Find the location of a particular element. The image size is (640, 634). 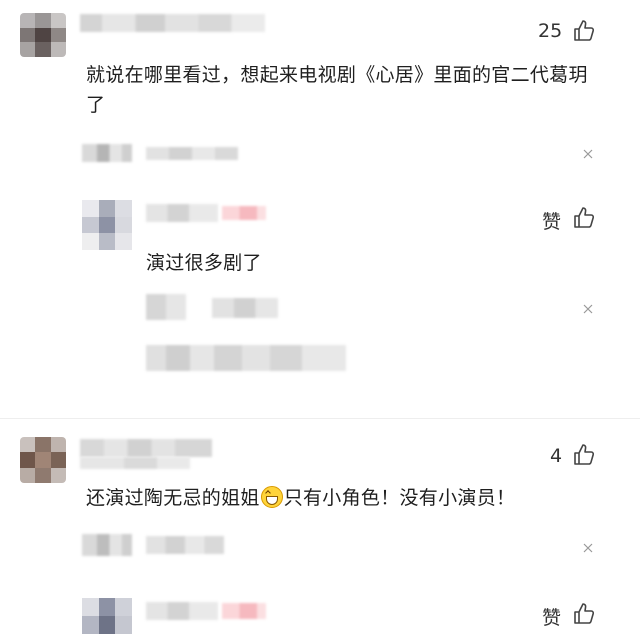

view-more-replies-blurred is located at coordinates (246, 358).